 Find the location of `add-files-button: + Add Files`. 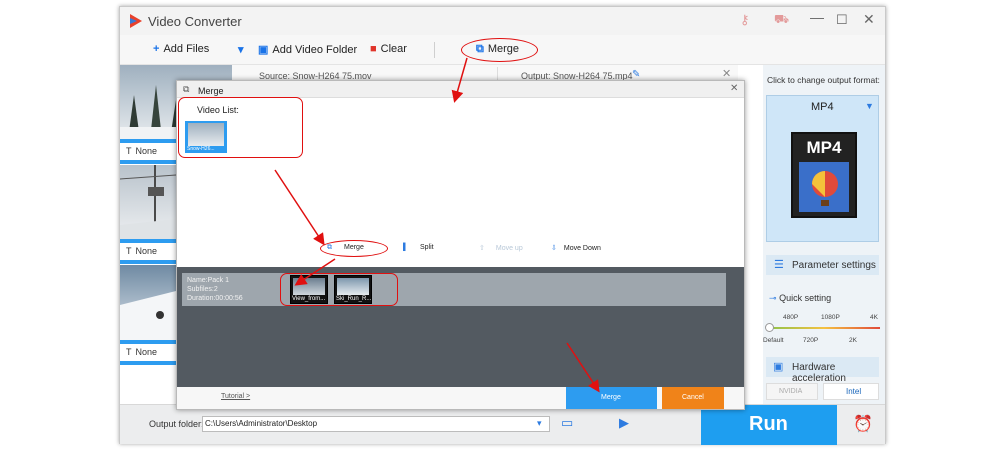

add-files-button: + Add Files is located at coordinates (181, 49).